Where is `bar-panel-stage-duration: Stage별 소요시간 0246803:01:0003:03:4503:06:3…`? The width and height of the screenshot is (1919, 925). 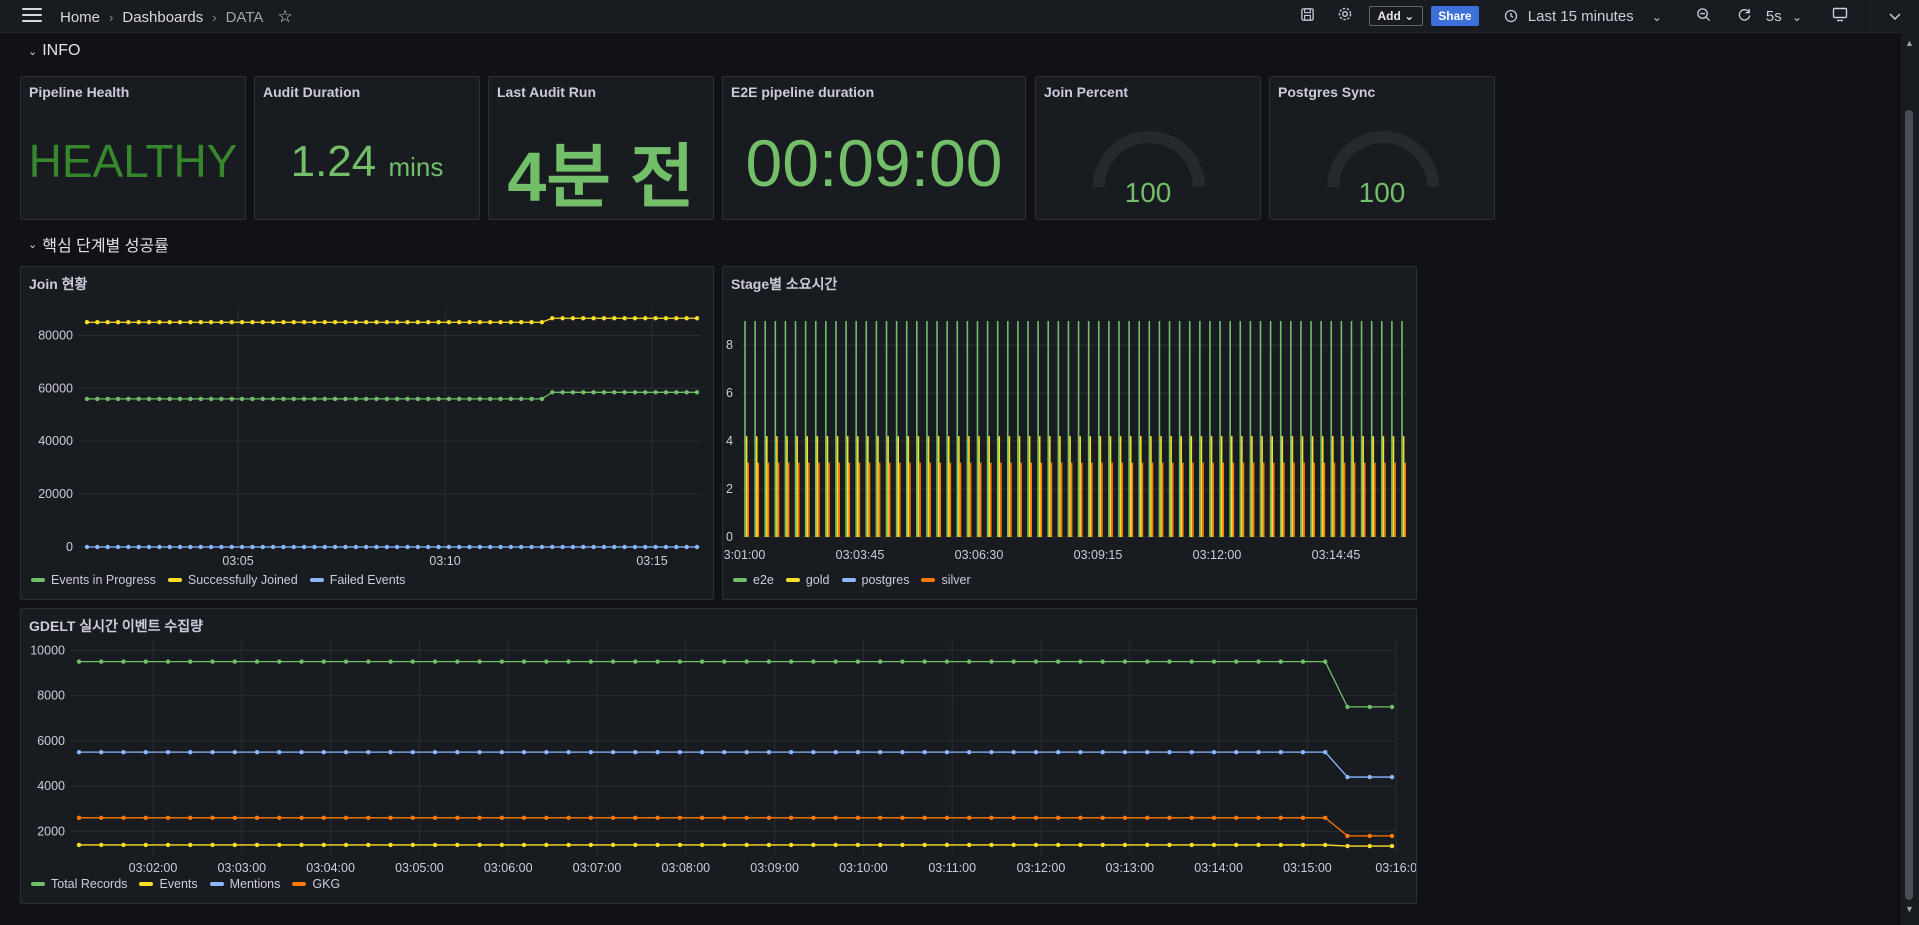
bar-panel-stage-duration: Stage별 소요시간 0246803:01:0003:03:4503:06:3… is located at coordinates (1069, 433).